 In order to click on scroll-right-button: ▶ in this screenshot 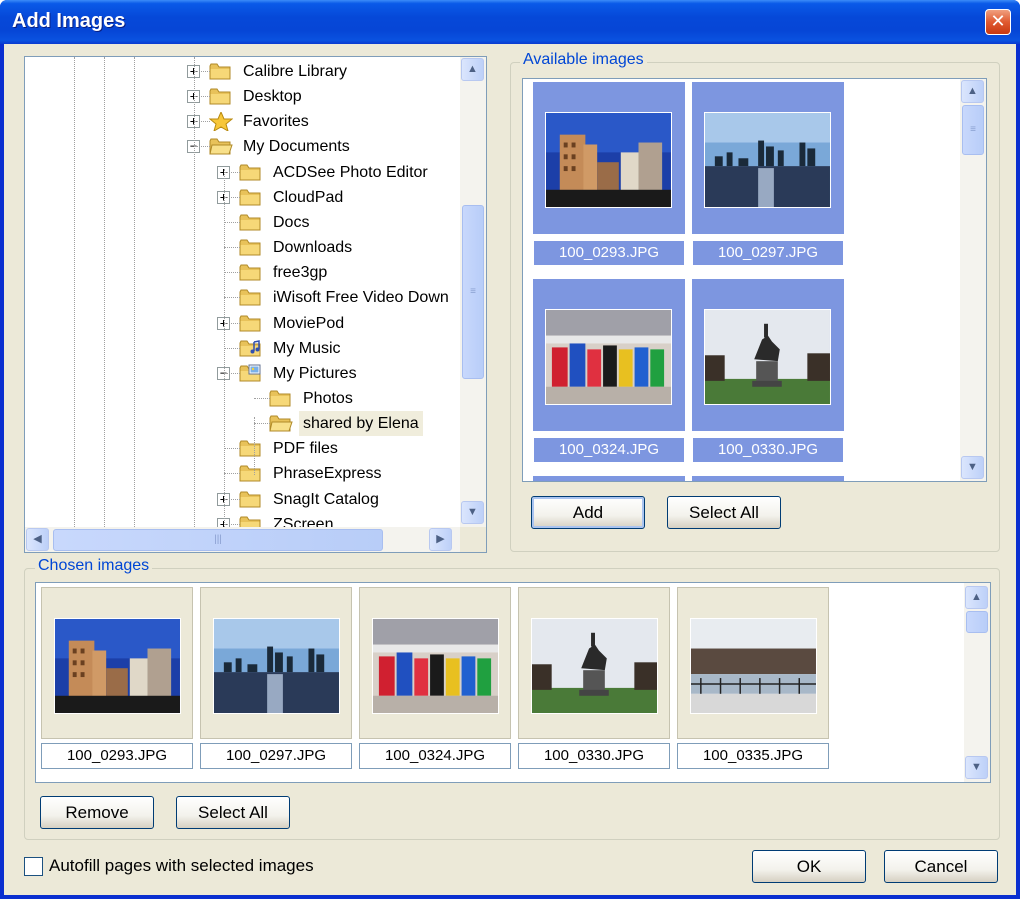, I will do `click(440, 539)`.